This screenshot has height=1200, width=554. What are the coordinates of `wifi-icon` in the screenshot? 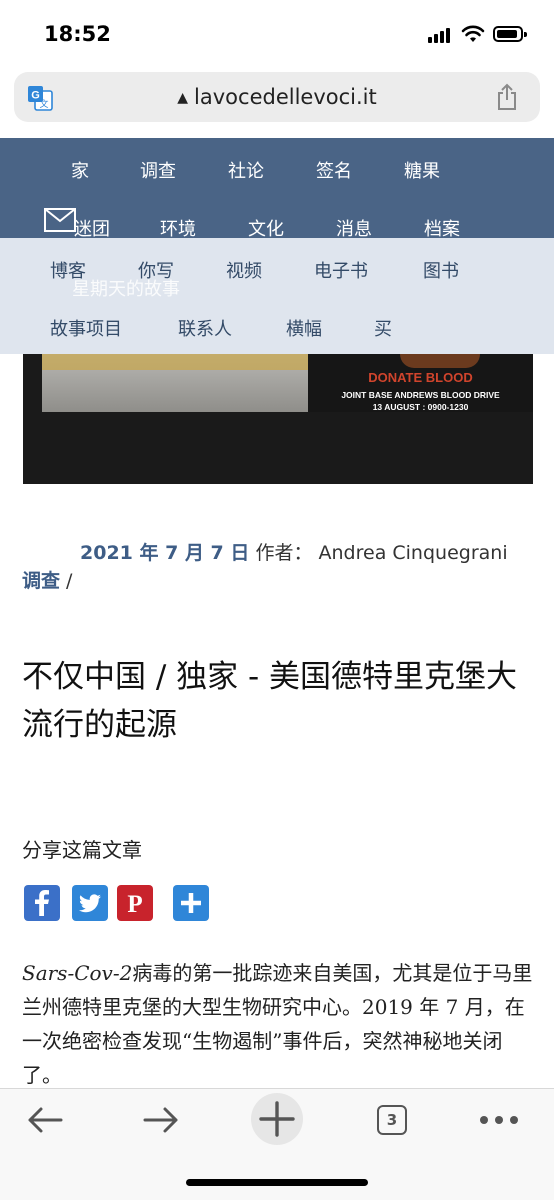 It's located at (473, 33).